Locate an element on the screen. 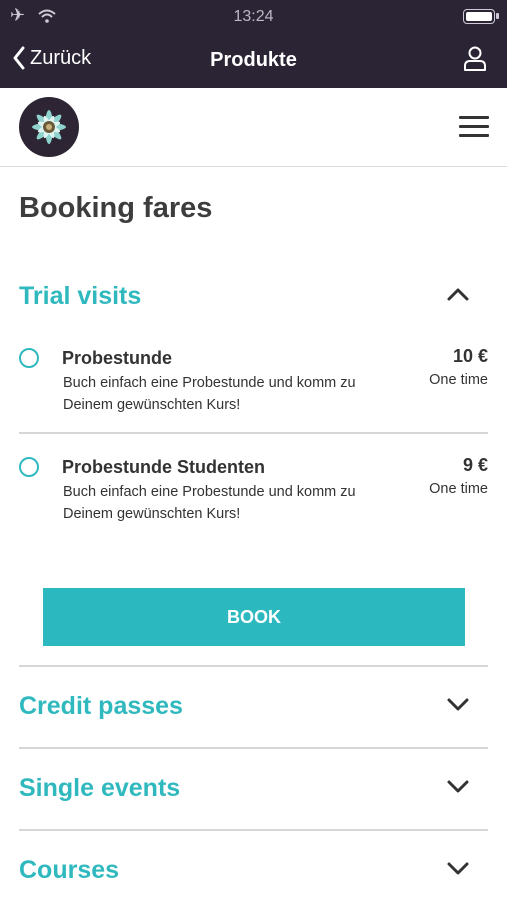  section-title: Credit passes is located at coordinates (101, 706).